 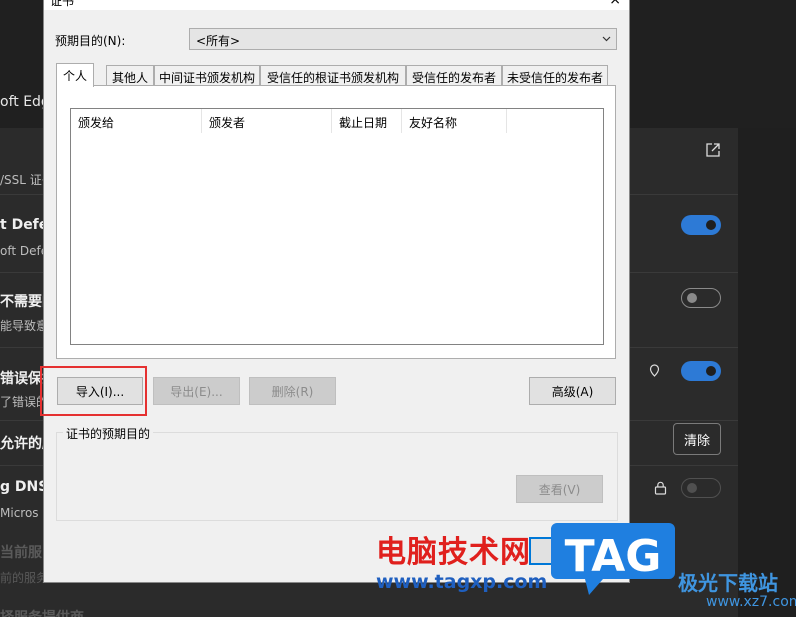 What do you see at coordinates (572, 391) in the screenshot?
I see `advanced-button: 高级(A)` at bounding box center [572, 391].